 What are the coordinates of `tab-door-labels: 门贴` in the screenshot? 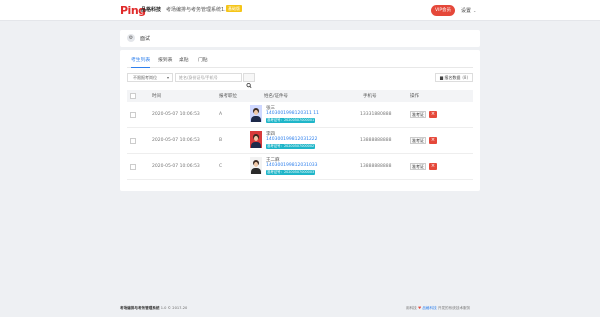 It's located at (203, 62).